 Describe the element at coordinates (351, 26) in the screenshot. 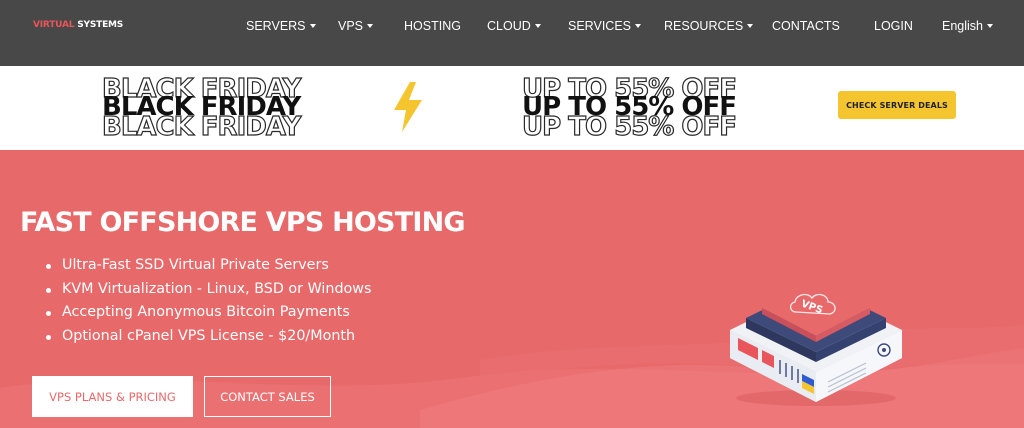

I see `nav-item-label: VPS` at that location.